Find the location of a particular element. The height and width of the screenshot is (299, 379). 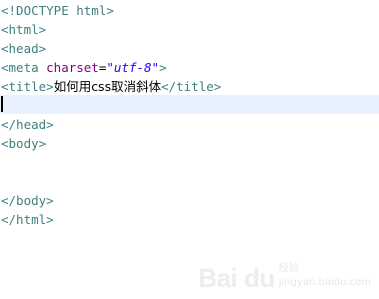

code-line-meta: <meta charset="utf-8"> is located at coordinates (189, 67).